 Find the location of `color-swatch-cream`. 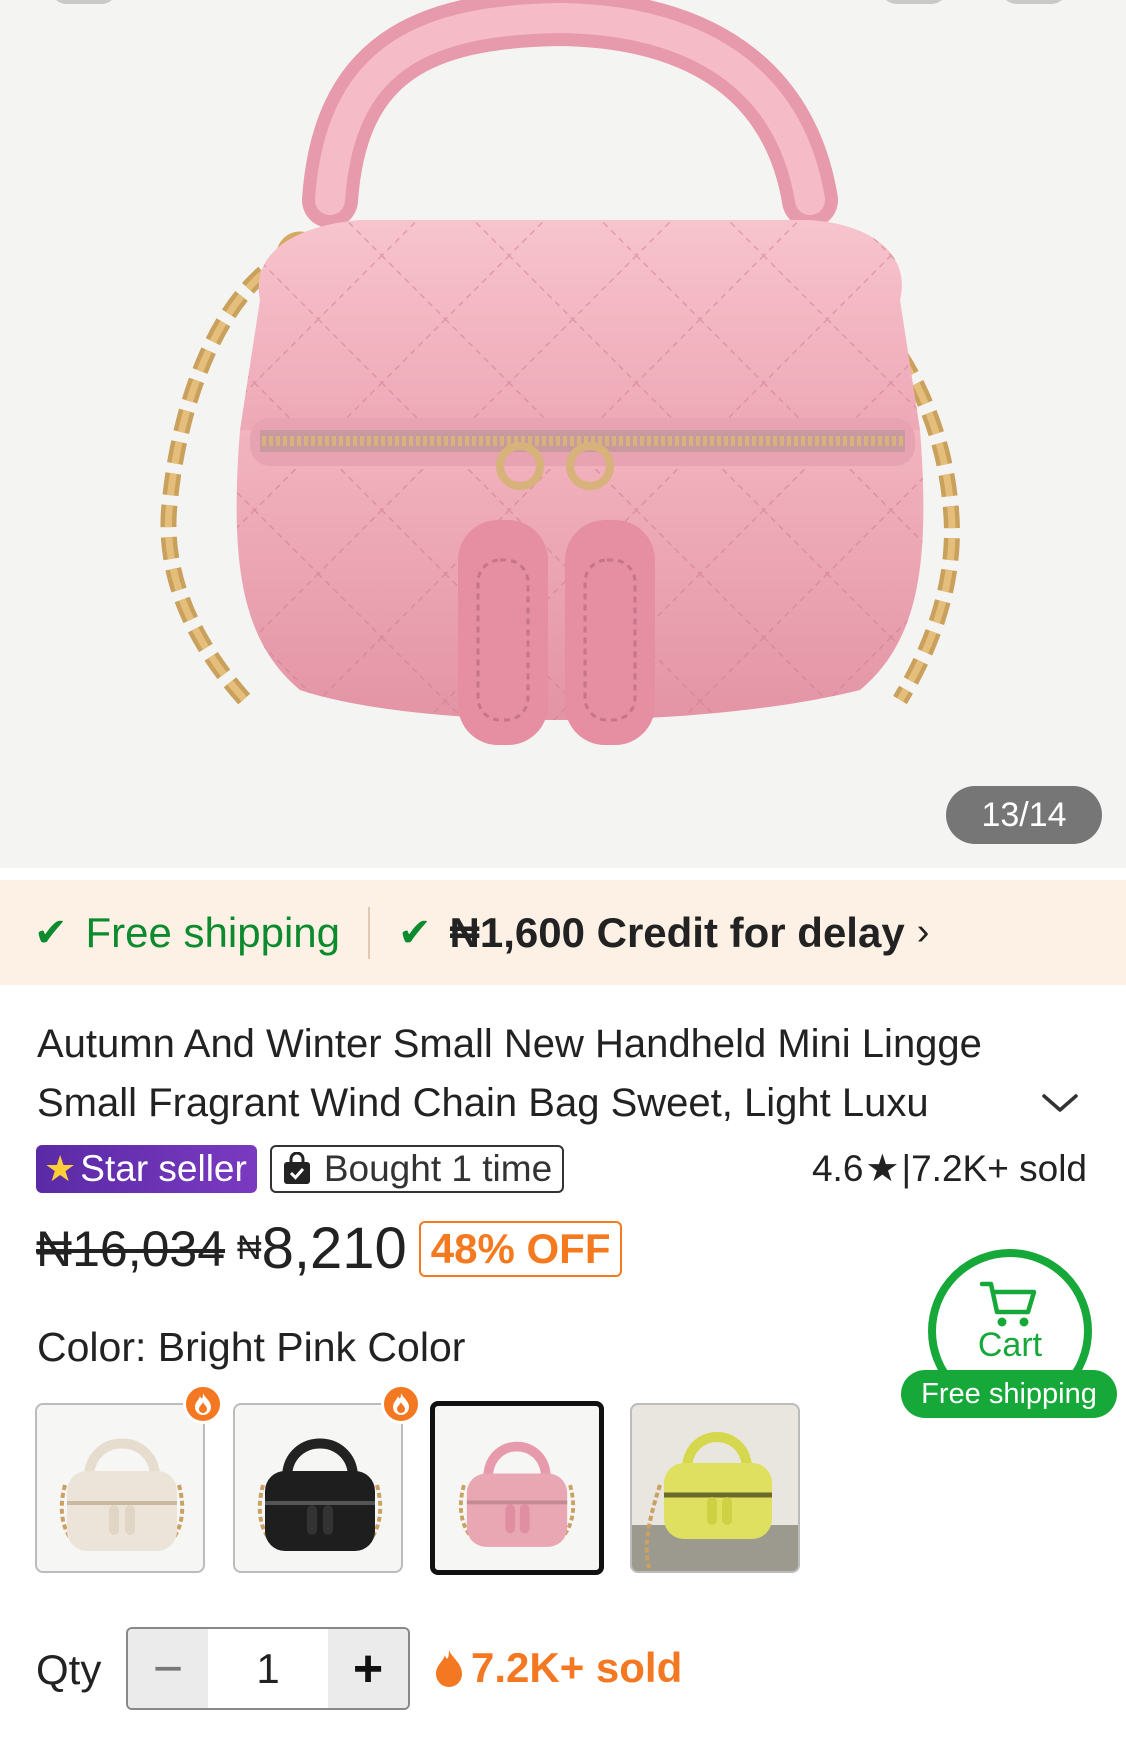

color-swatch-cream is located at coordinates (120, 1488).